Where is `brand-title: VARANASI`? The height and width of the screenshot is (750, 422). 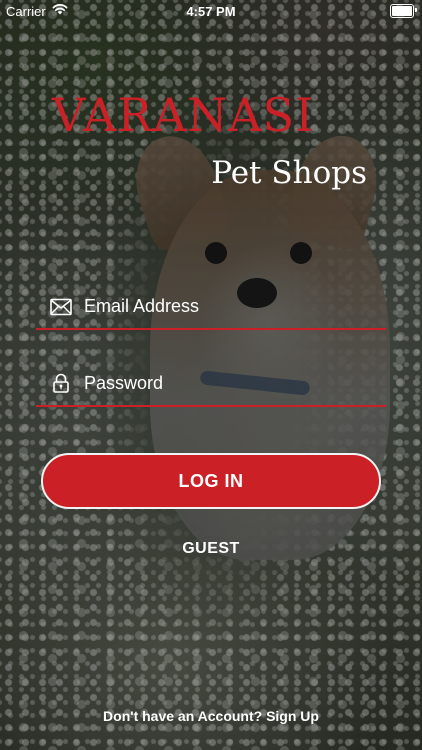
brand-title: VARANASI is located at coordinates (183, 115).